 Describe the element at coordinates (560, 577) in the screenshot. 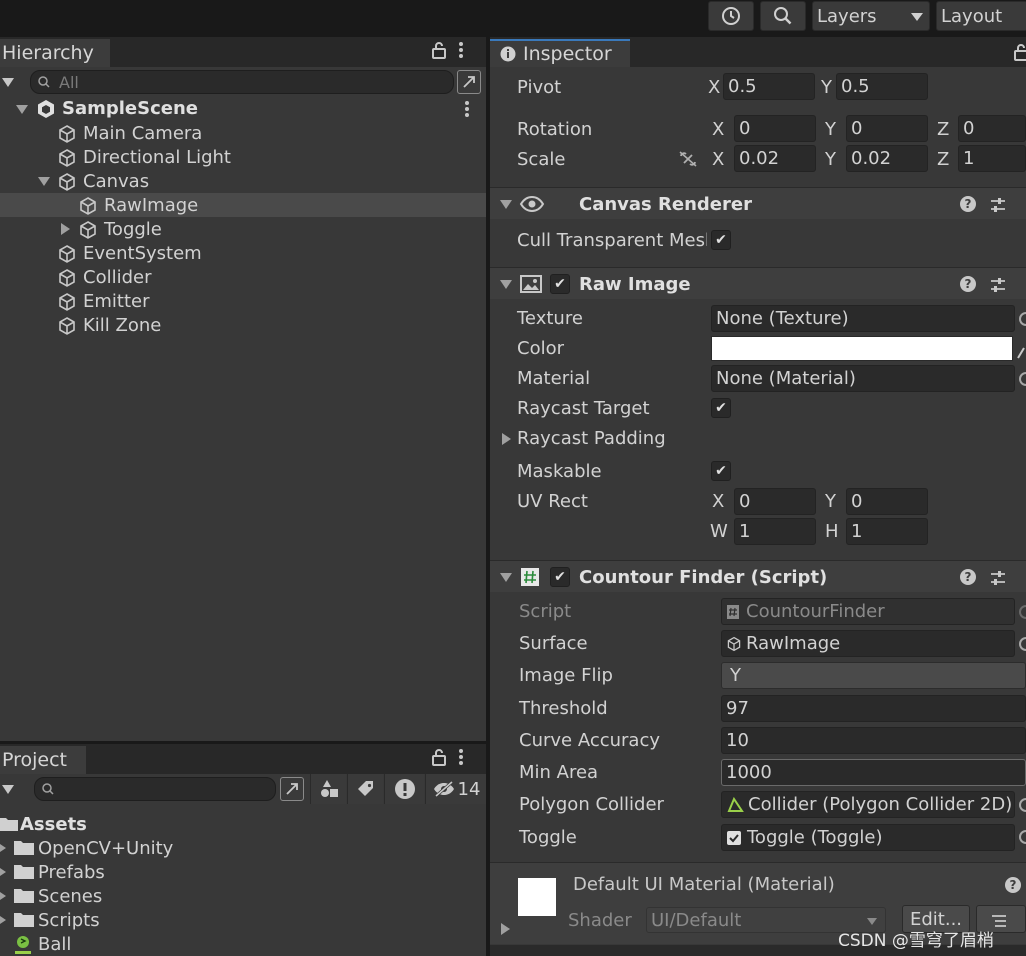

I see `contour-finder-enabled-checkbox: ✔` at that location.